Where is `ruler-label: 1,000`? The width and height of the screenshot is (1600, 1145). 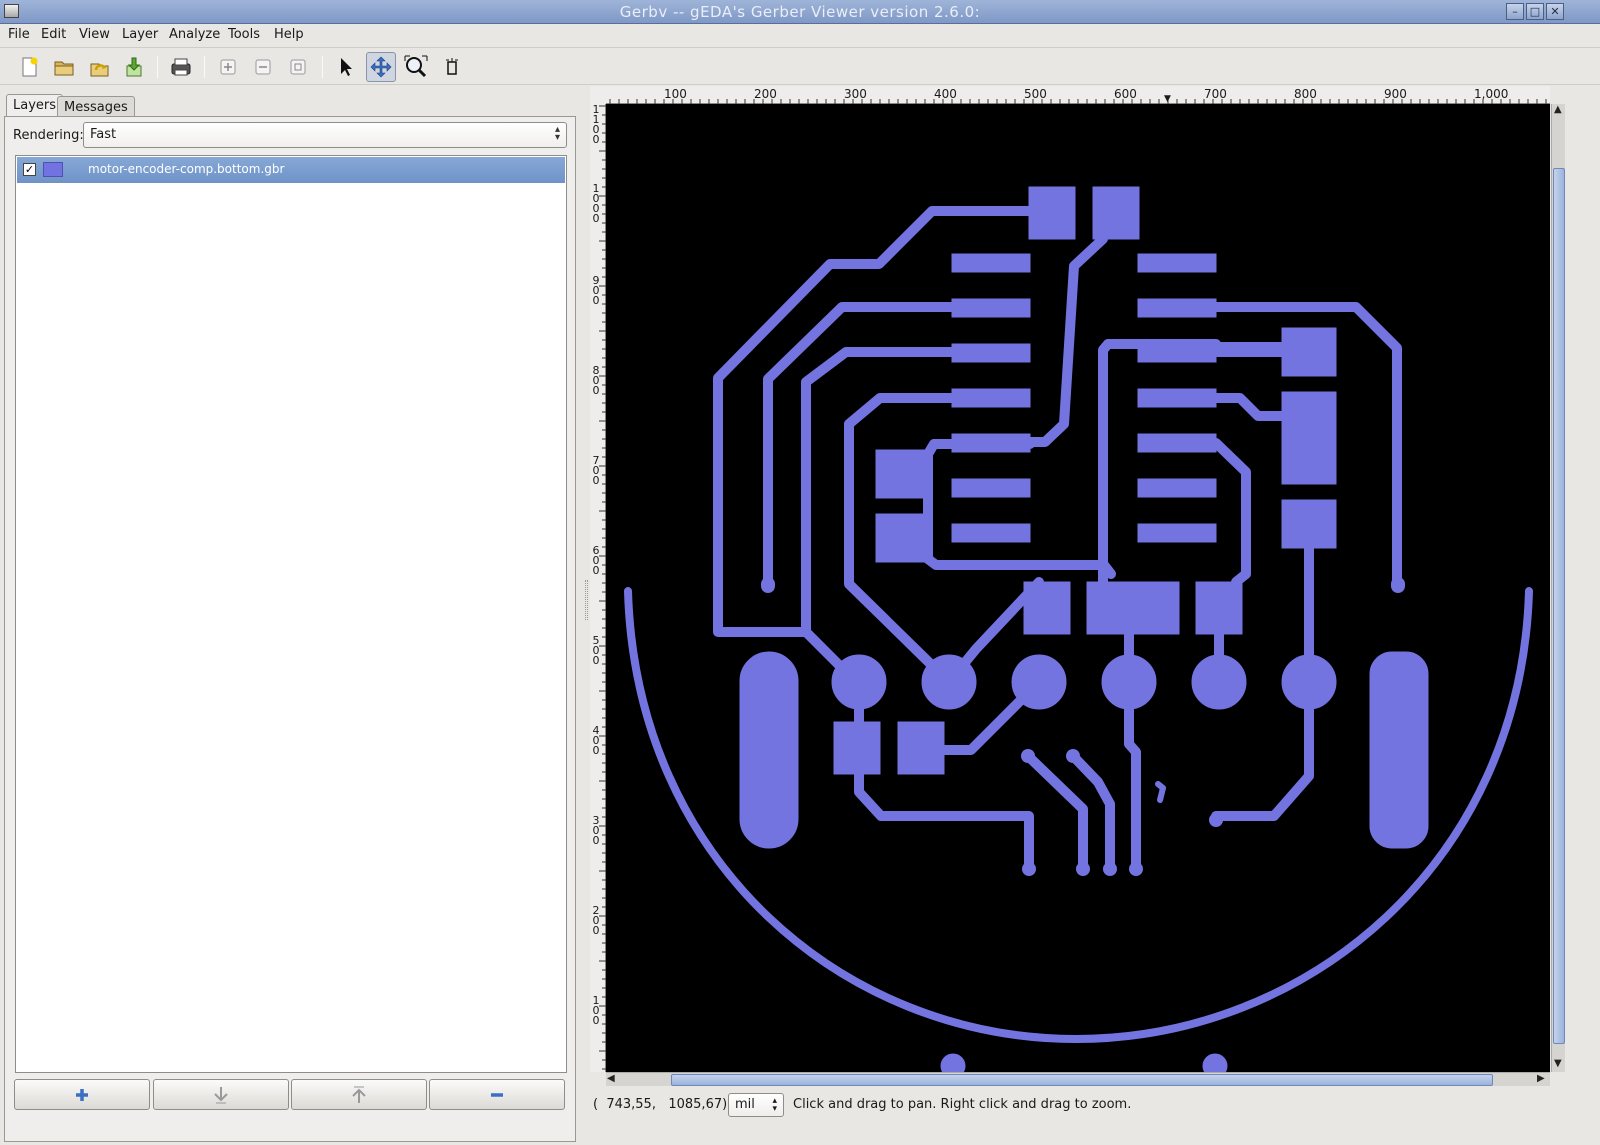
ruler-label: 1,000 is located at coordinates (1491, 94).